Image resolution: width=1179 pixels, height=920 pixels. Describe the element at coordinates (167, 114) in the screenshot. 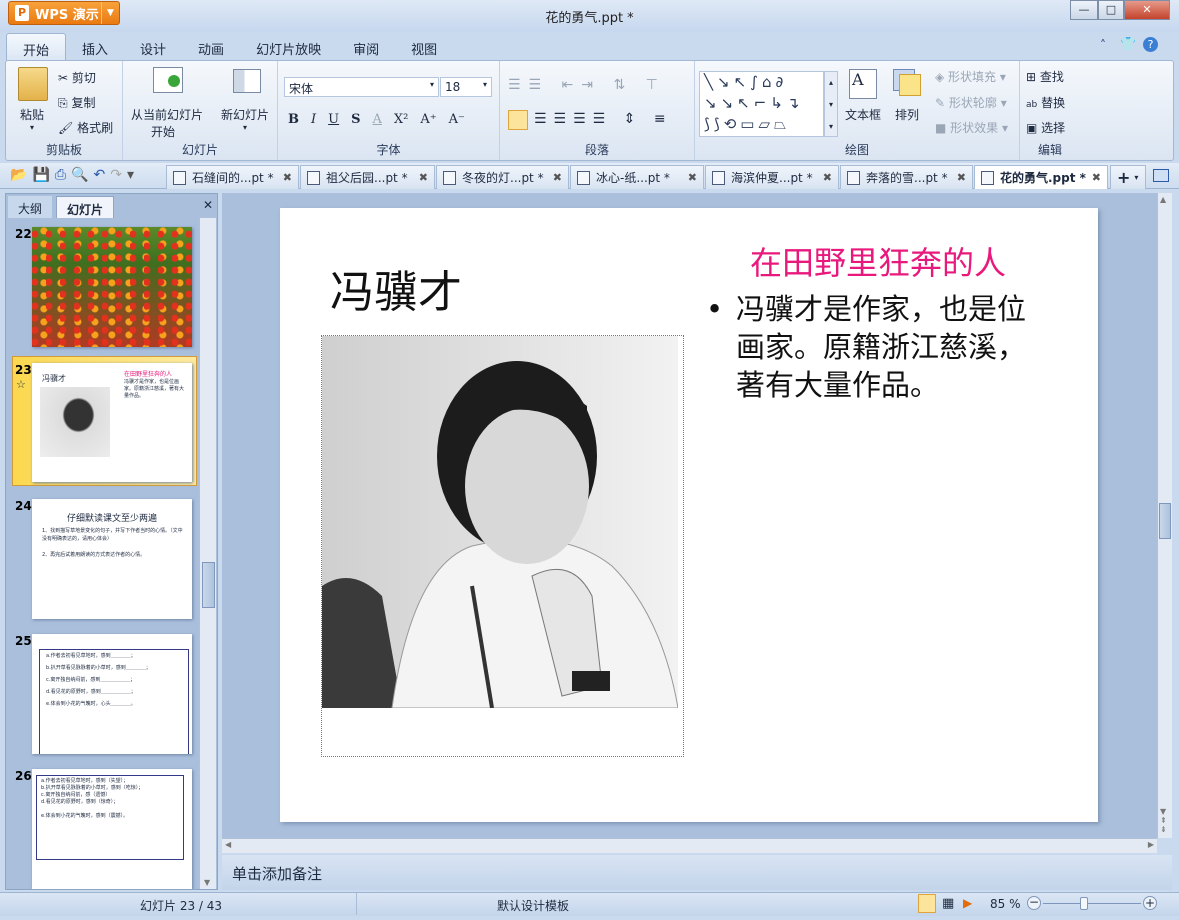

I see `play-from-current-button: 从当前幻灯片` at that location.